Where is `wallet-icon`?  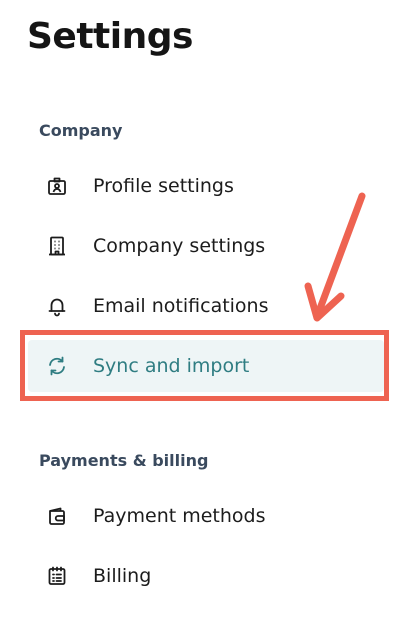
wallet-icon is located at coordinates (57, 516).